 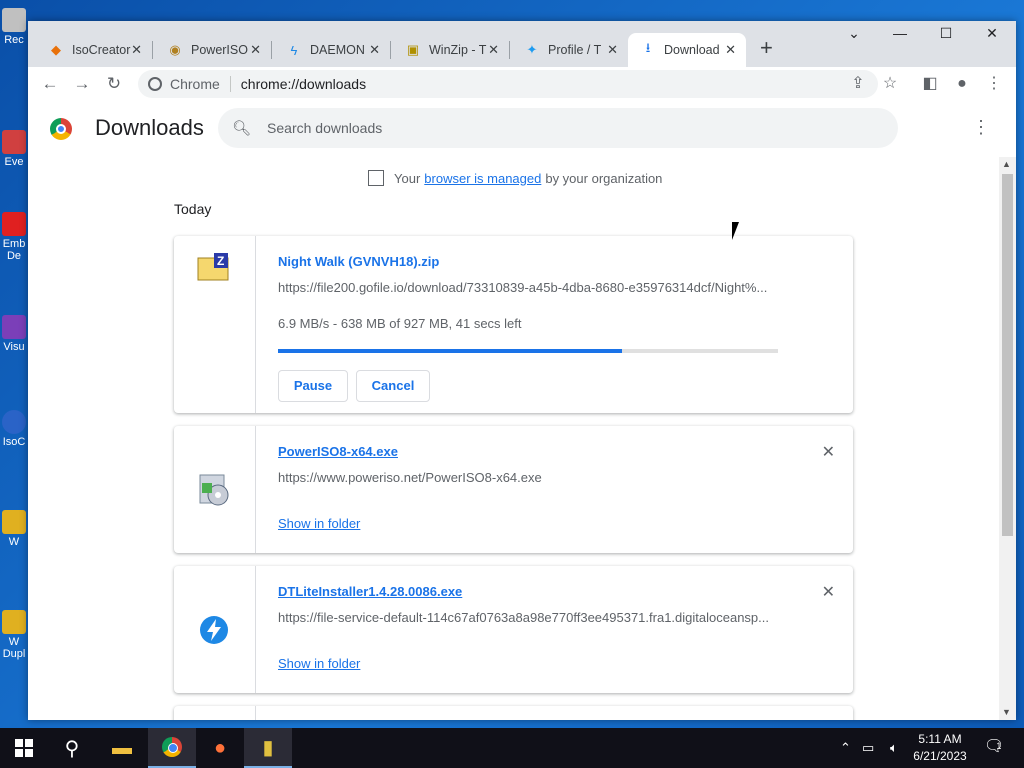 I want to click on poweriso-icon: ◉, so click(x=175, y=49).